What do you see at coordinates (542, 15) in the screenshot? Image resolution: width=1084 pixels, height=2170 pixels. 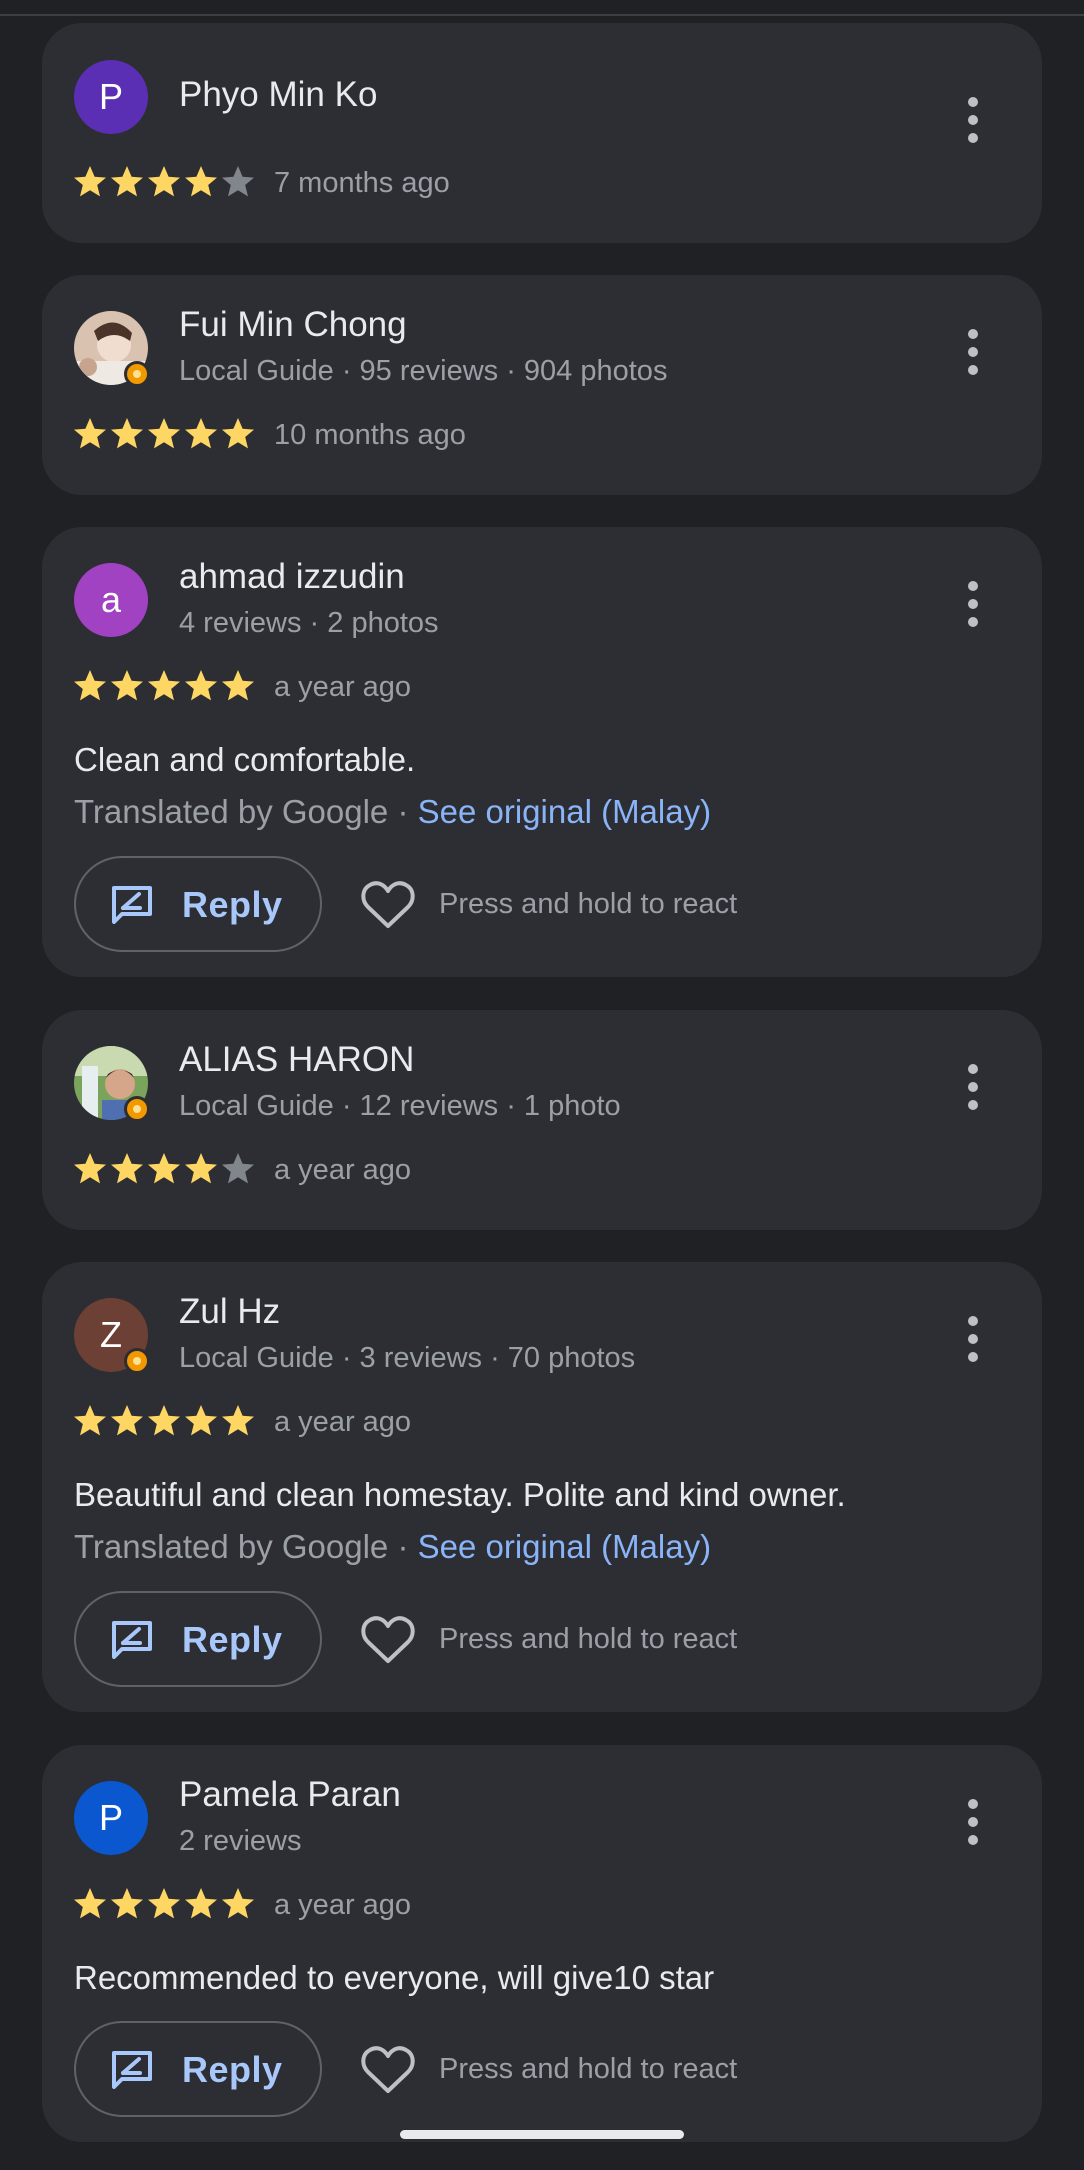 I see `top-divider` at bounding box center [542, 15].